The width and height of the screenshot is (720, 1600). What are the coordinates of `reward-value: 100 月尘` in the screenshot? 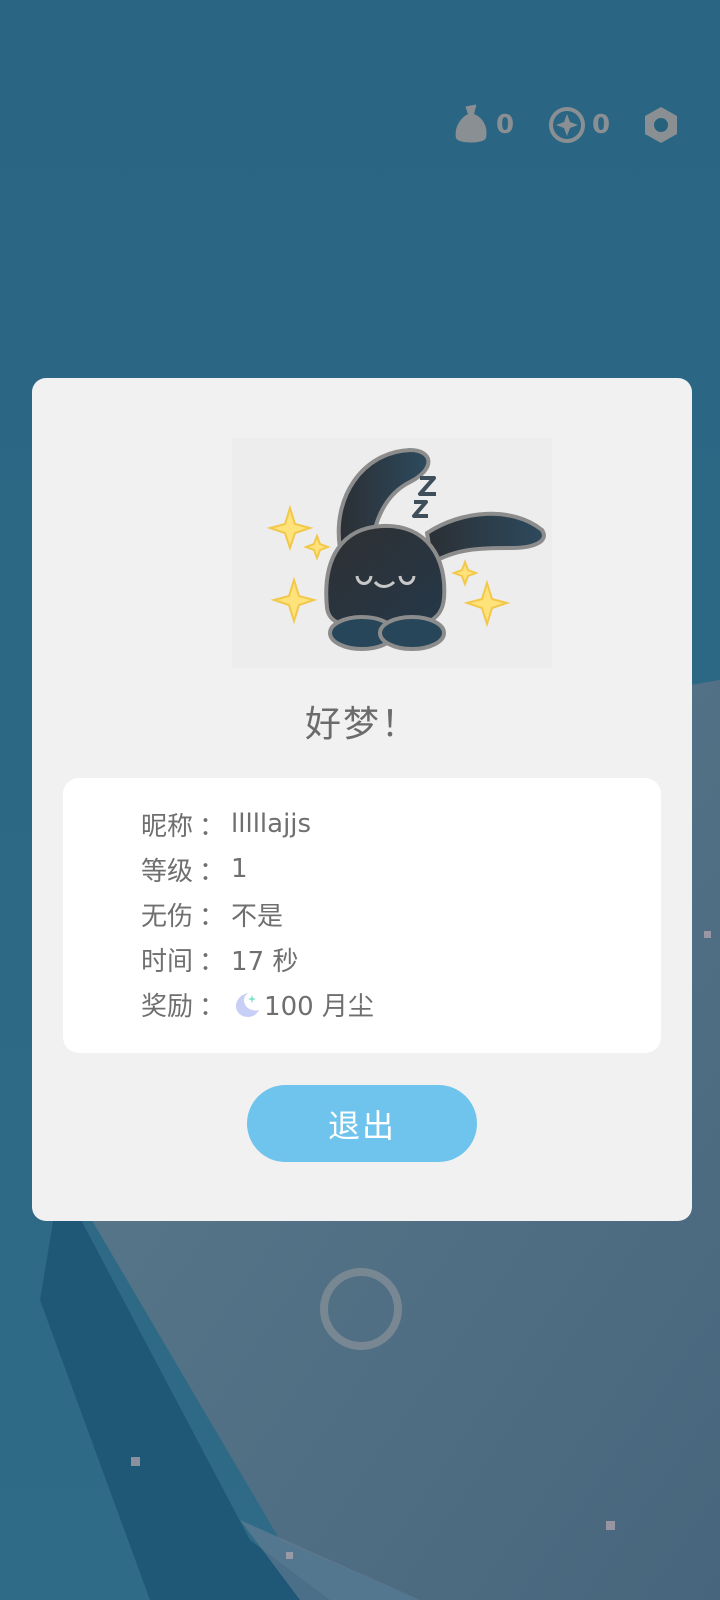 It's located at (319, 1006).